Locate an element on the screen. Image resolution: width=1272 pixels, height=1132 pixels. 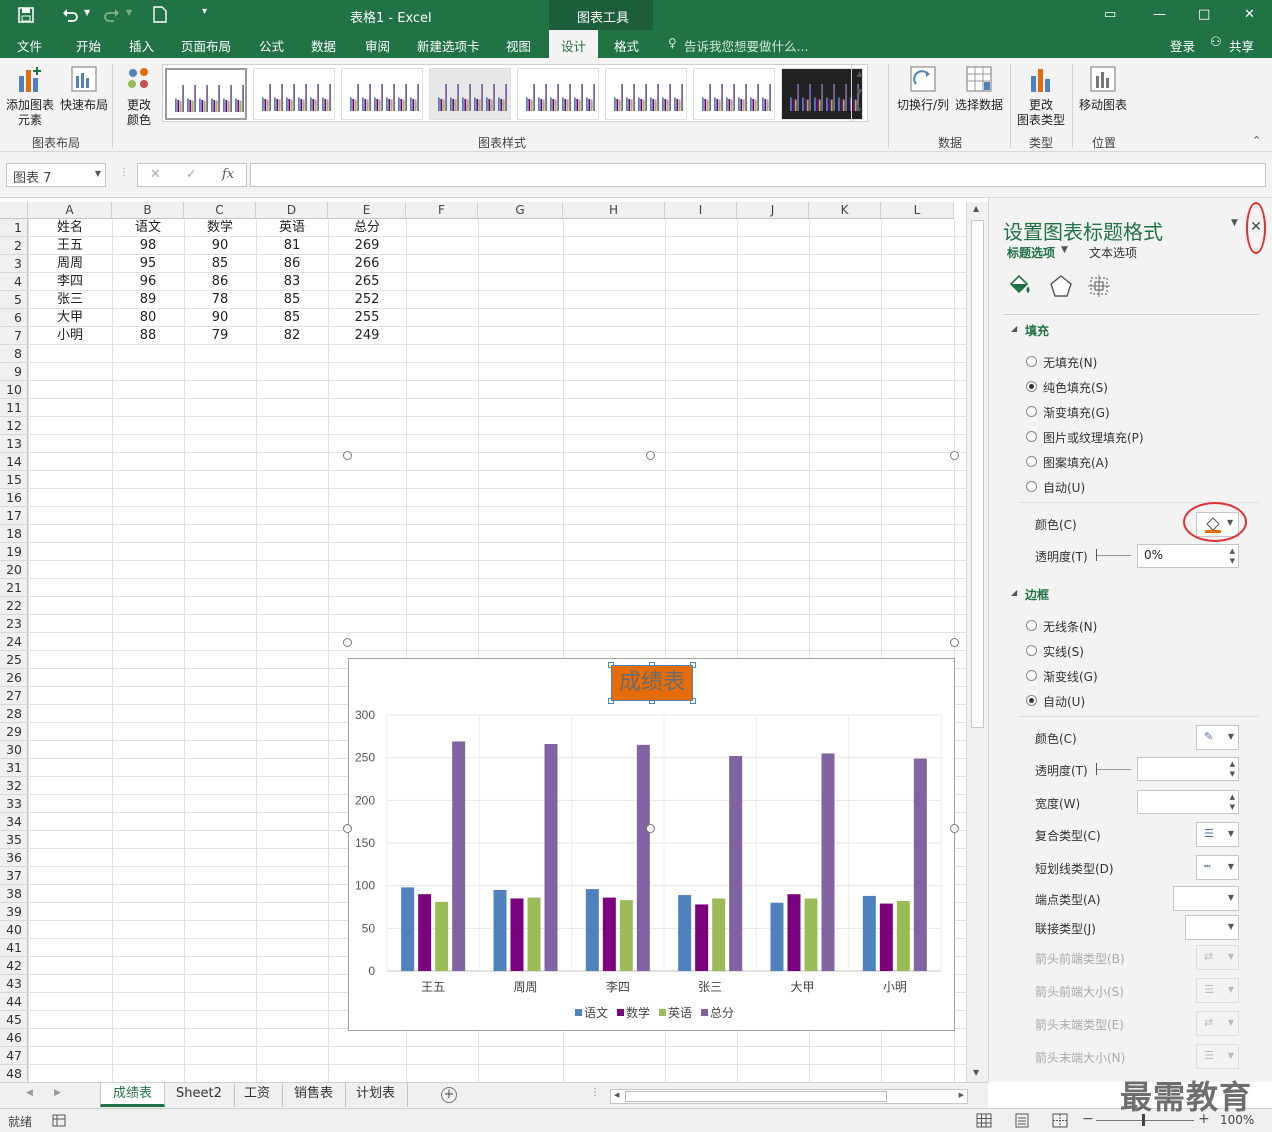
row-header: 13 is located at coordinates (14, 444).